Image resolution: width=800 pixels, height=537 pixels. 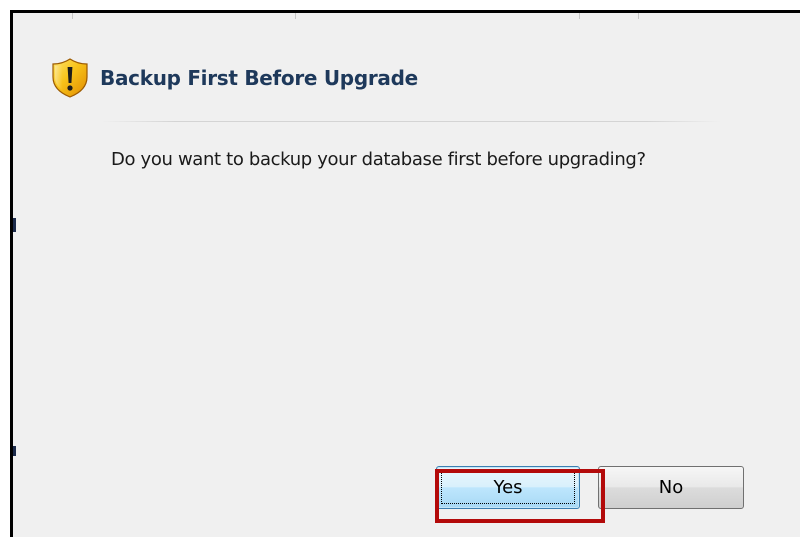 I want to click on dialog-header: Backup First Before Upgrade, so click(x=234, y=78).